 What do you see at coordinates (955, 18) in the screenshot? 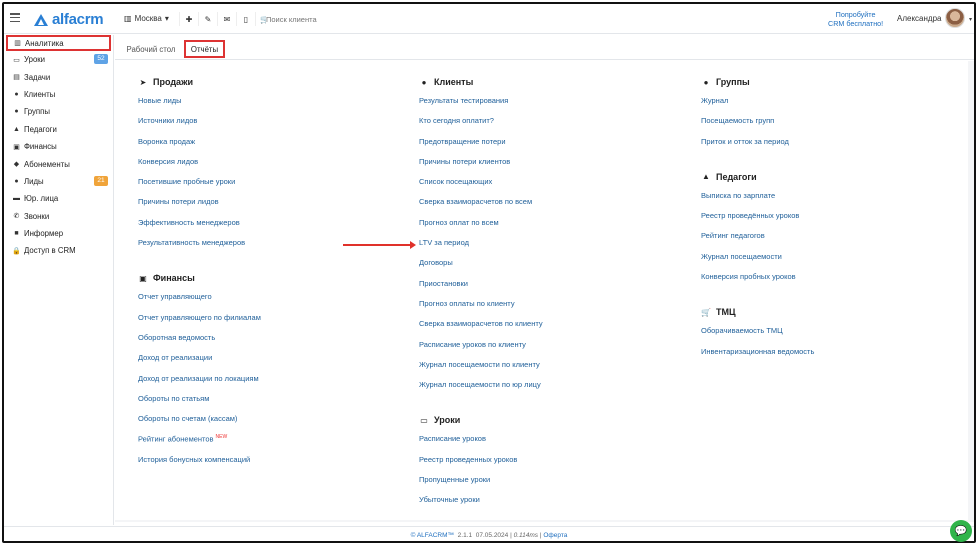
I see `avatar` at bounding box center [955, 18].